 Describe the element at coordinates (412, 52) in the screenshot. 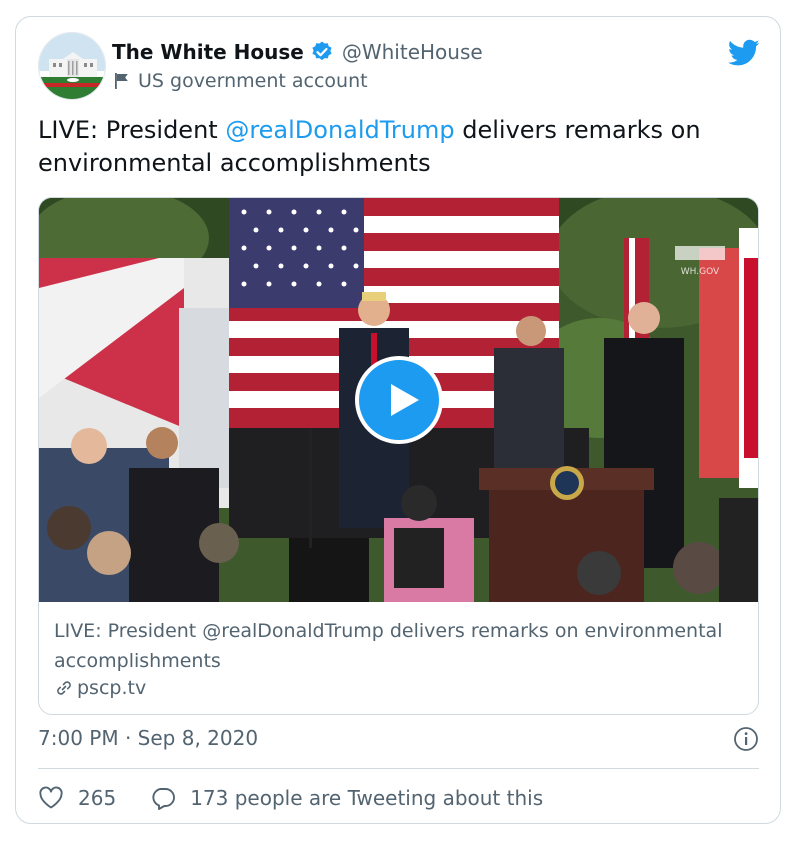

I see `author-handle: @WhiteHouse` at that location.